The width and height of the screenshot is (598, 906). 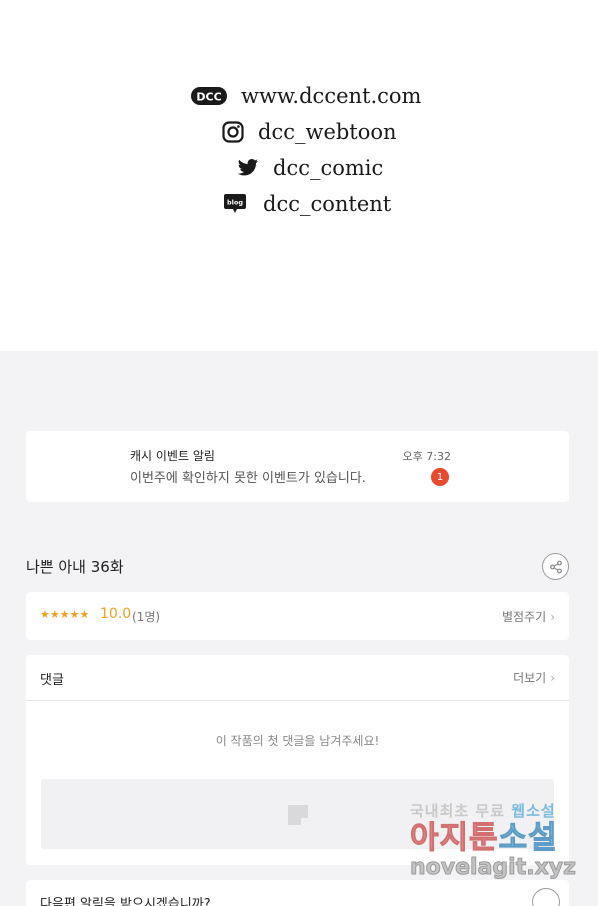 What do you see at coordinates (546, 897) in the screenshot?
I see `bell-icon` at bounding box center [546, 897].